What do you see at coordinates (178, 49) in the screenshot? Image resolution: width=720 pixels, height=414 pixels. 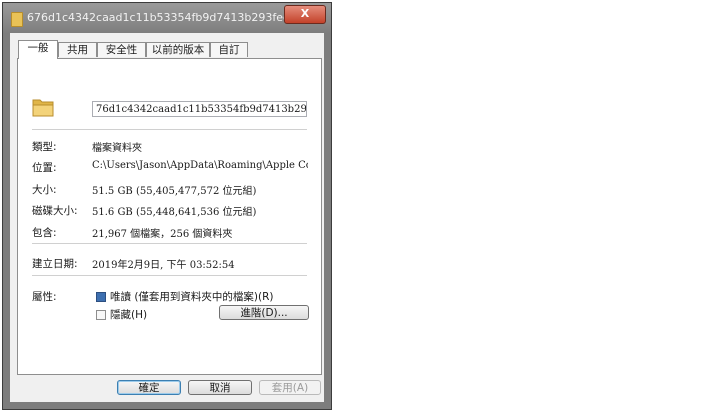 I see `tab-previous-versions: 以前的版本` at bounding box center [178, 49].